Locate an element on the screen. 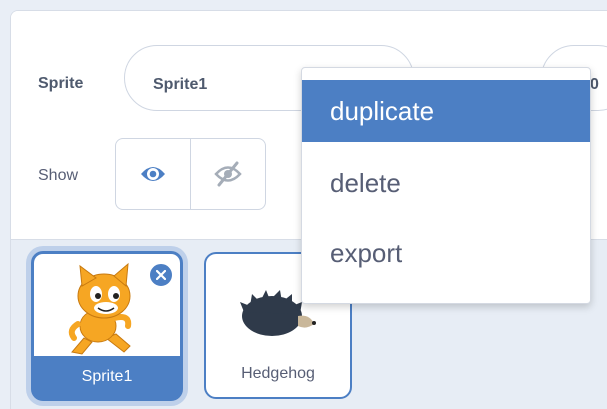  eye-slash-icon is located at coordinates (228, 174).